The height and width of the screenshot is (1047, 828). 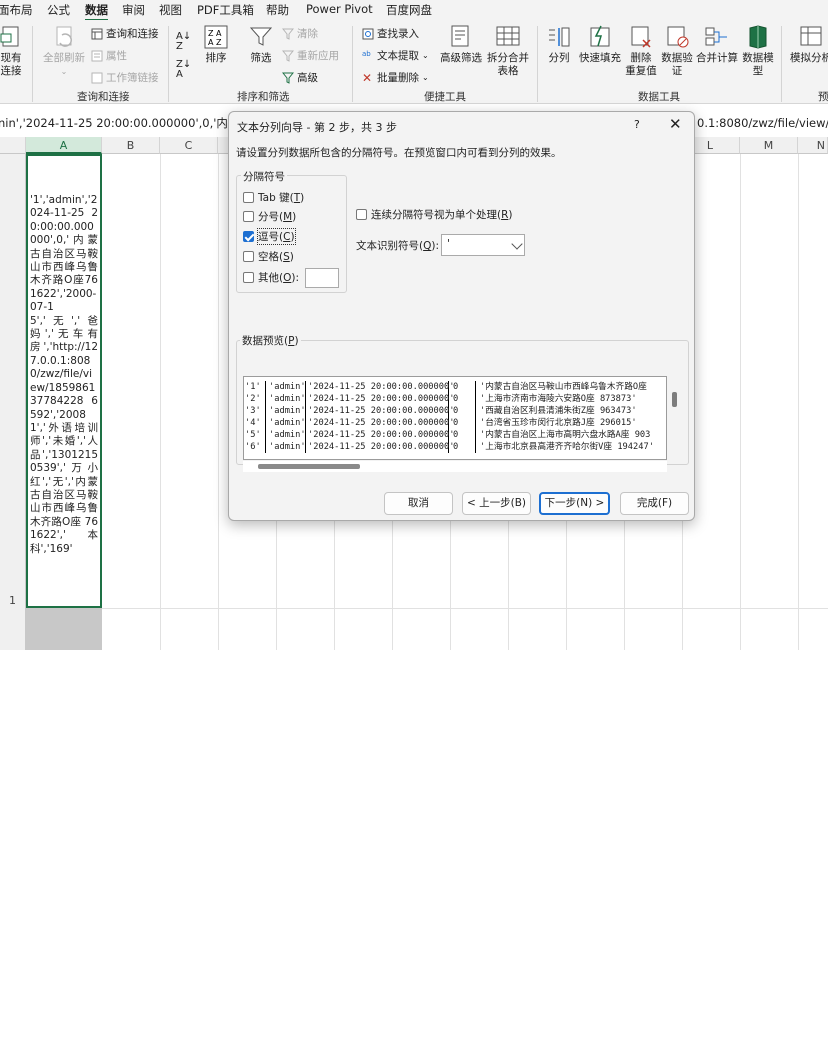 What do you see at coordinates (675, 124) in the screenshot?
I see `close-icon: ✕` at bounding box center [675, 124].